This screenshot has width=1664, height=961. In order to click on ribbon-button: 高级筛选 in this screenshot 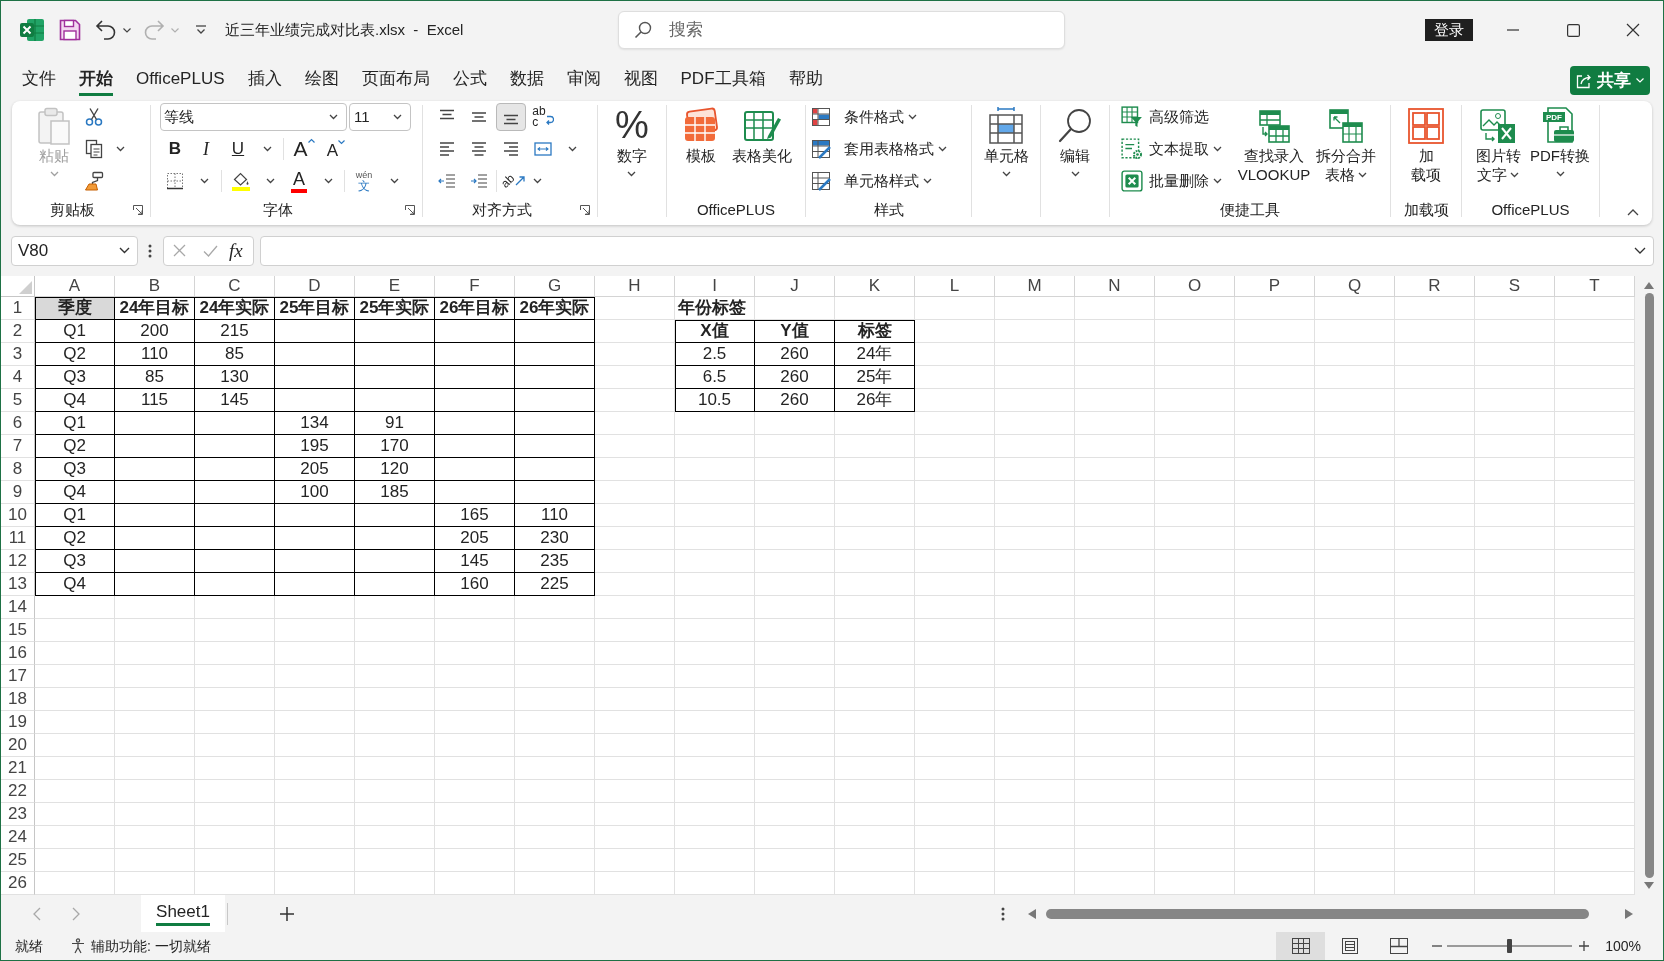, I will do `click(1165, 117)`.